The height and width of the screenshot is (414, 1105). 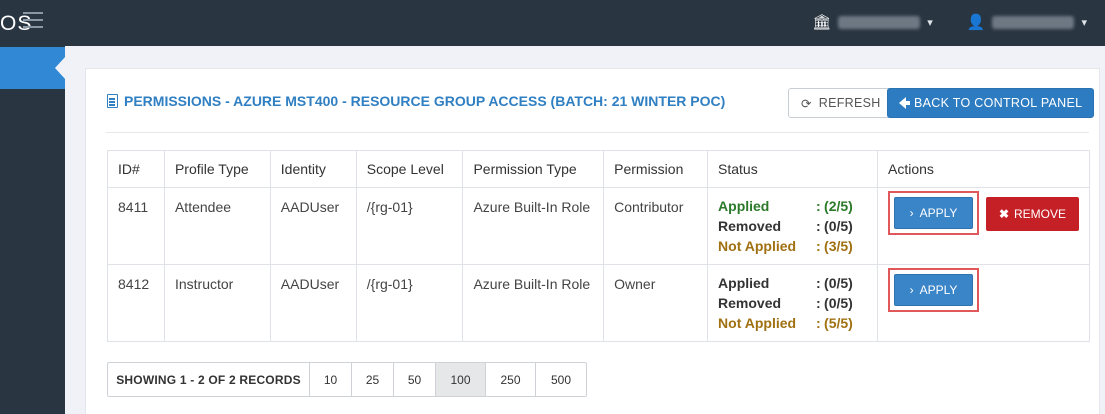 I want to click on records-count: SHOWING 1 - 2 OF 2 RECORDS, so click(x=209, y=379).